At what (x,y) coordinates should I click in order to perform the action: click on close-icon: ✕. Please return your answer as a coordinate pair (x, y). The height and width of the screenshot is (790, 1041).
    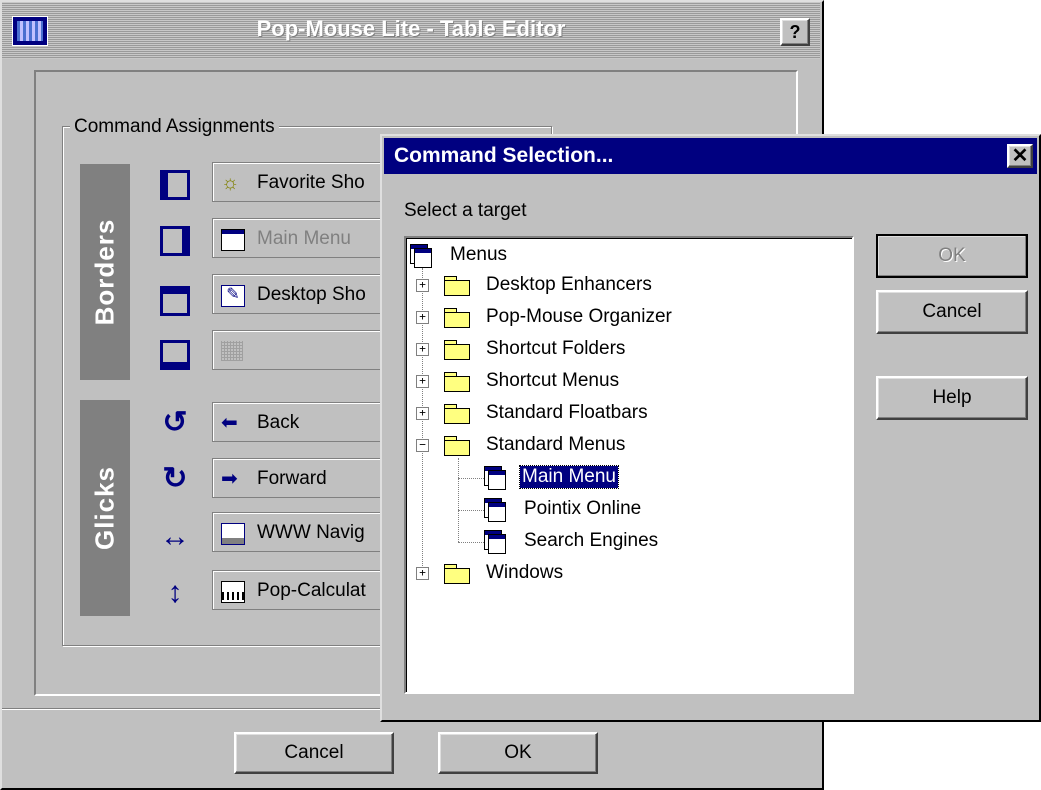
    Looking at the image, I should click on (1020, 156).